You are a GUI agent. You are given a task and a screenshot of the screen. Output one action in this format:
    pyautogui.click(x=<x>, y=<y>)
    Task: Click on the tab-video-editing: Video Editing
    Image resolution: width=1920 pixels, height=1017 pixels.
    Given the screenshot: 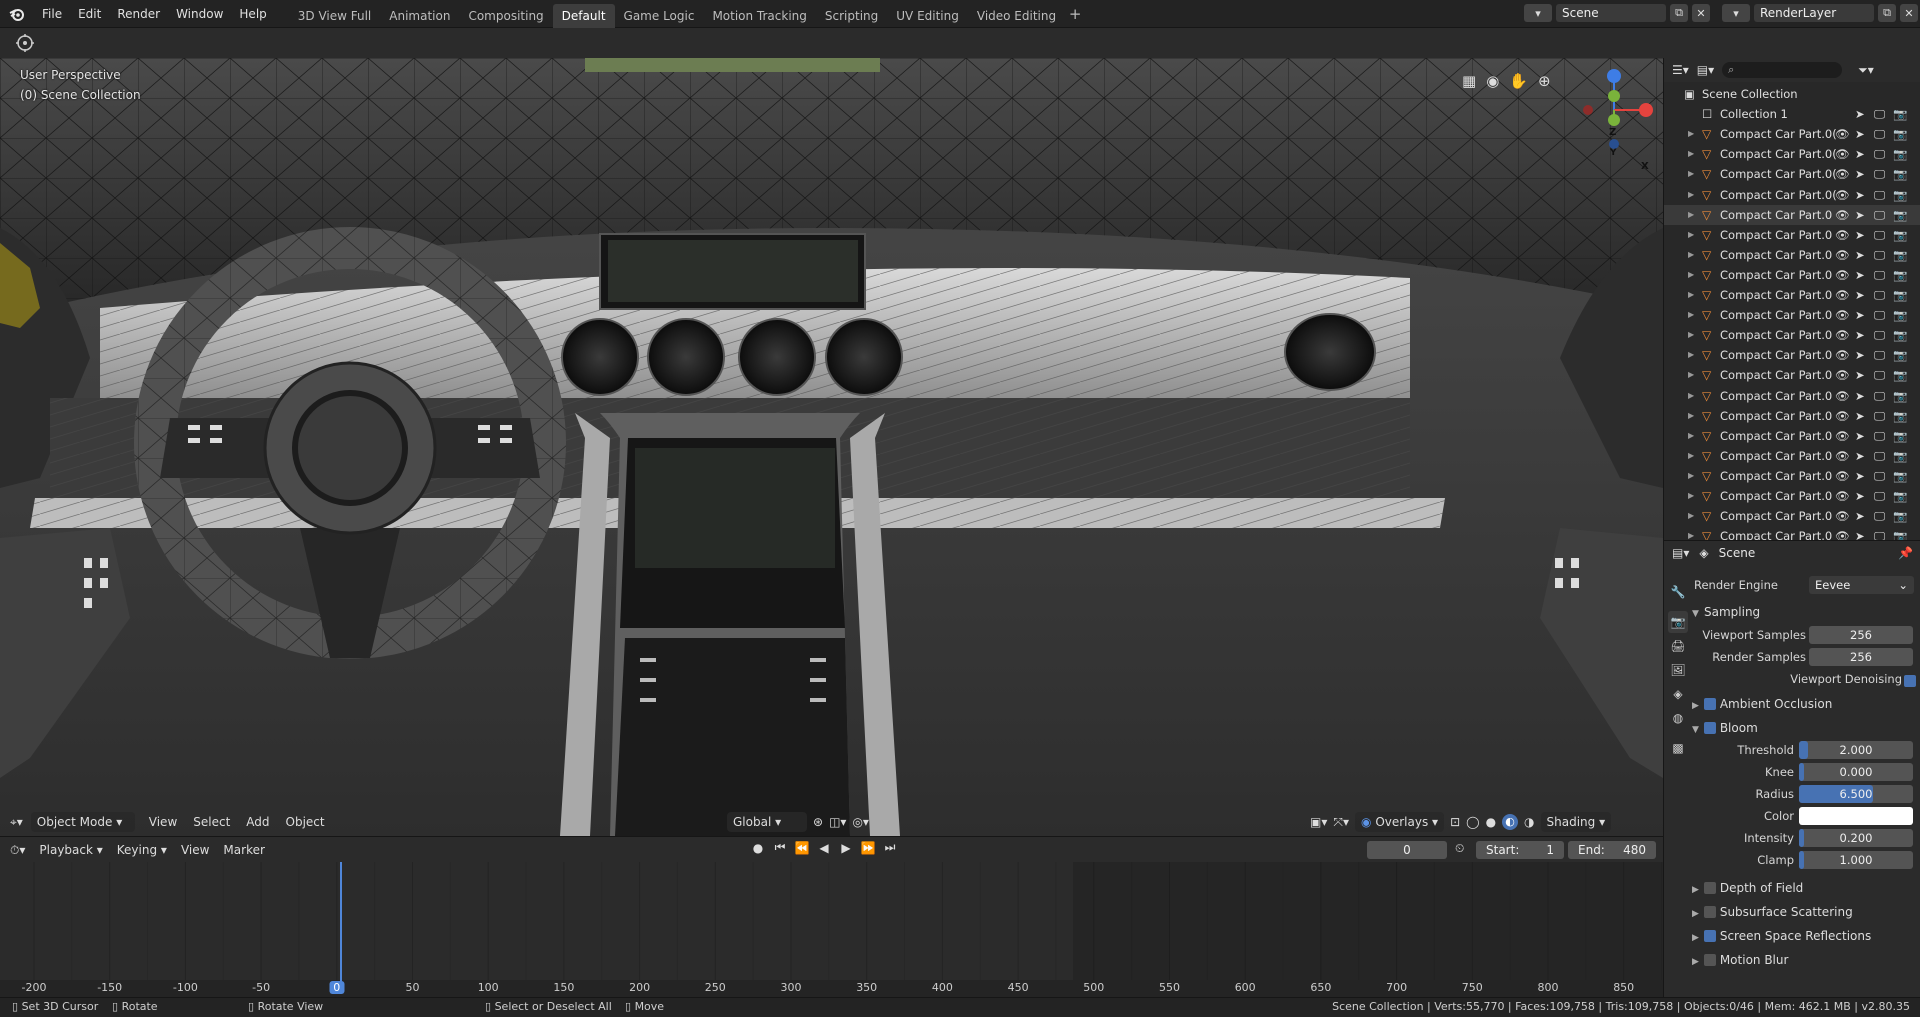 What is the action you would take?
    pyautogui.click(x=1016, y=16)
    